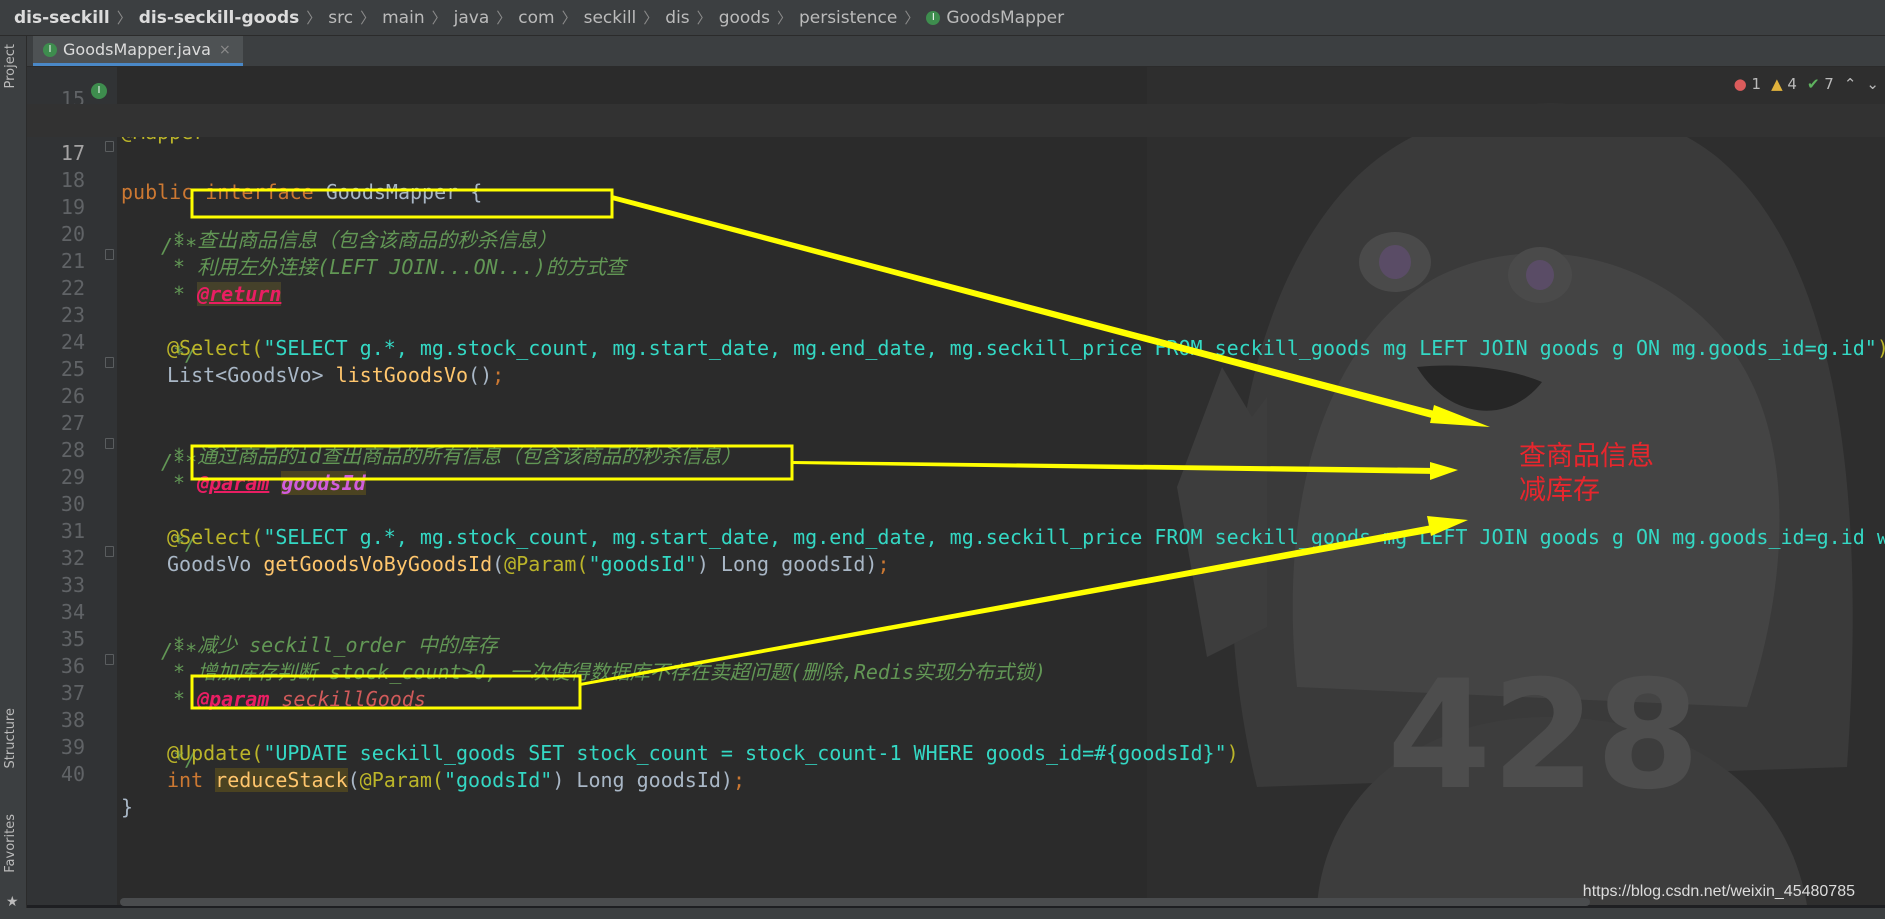 The height and width of the screenshot is (919, 1885). Describe the element at coordinates (642, 780) in the screenshot. I see `identifier: ) Long goodsId)` at that location.